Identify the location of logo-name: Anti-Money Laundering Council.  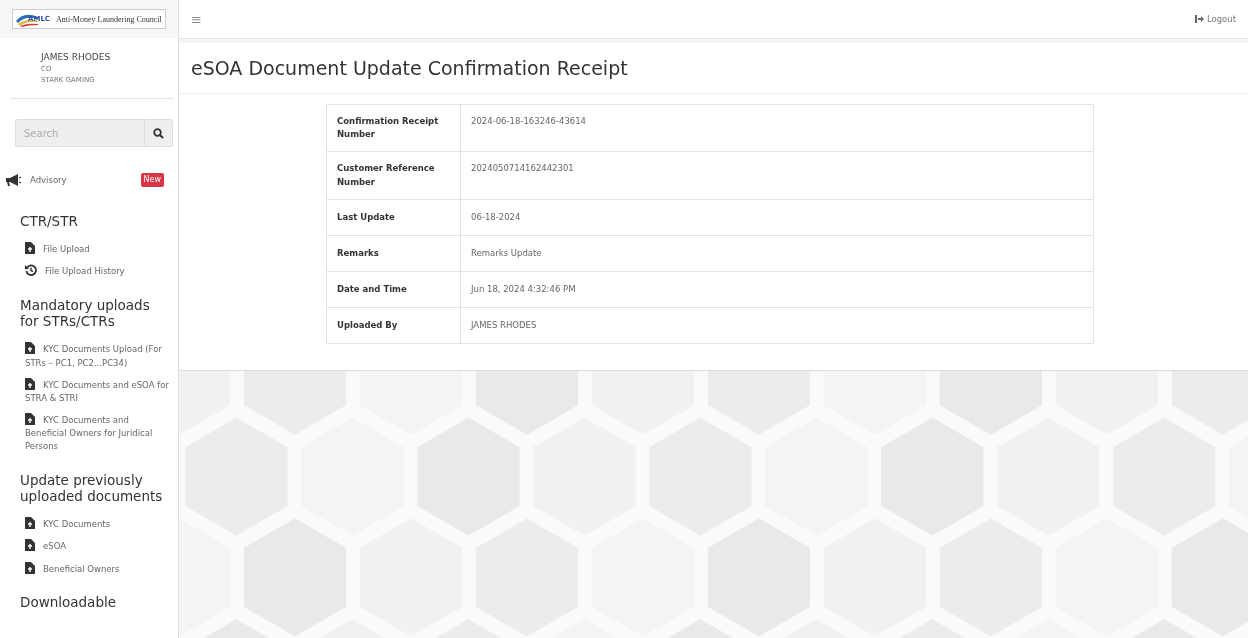
(109, 19).